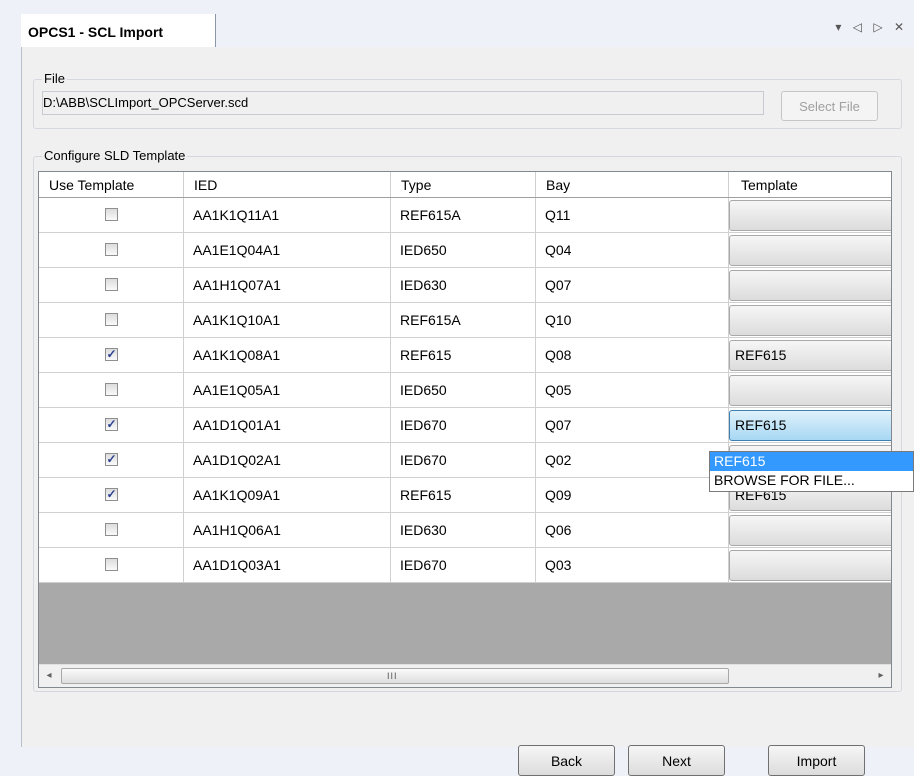  I want to click on scroll-left-arrow-icon: ◂, so click(49, 676).